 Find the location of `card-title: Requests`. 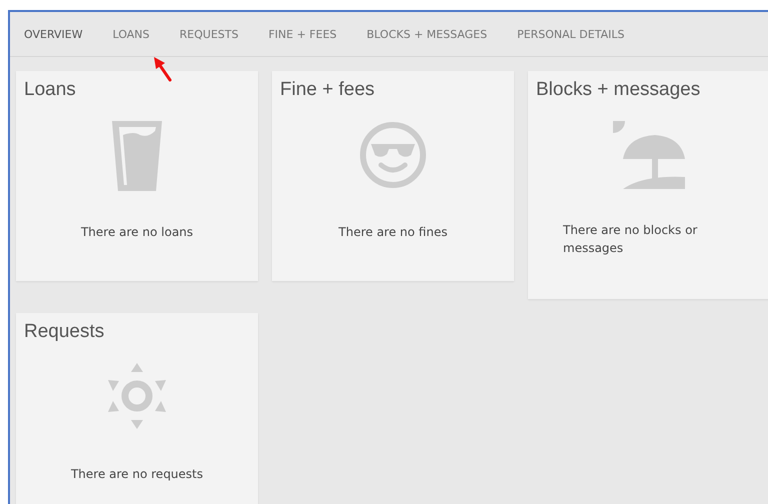

card-title: Requests is located at coordinates (64, 331).